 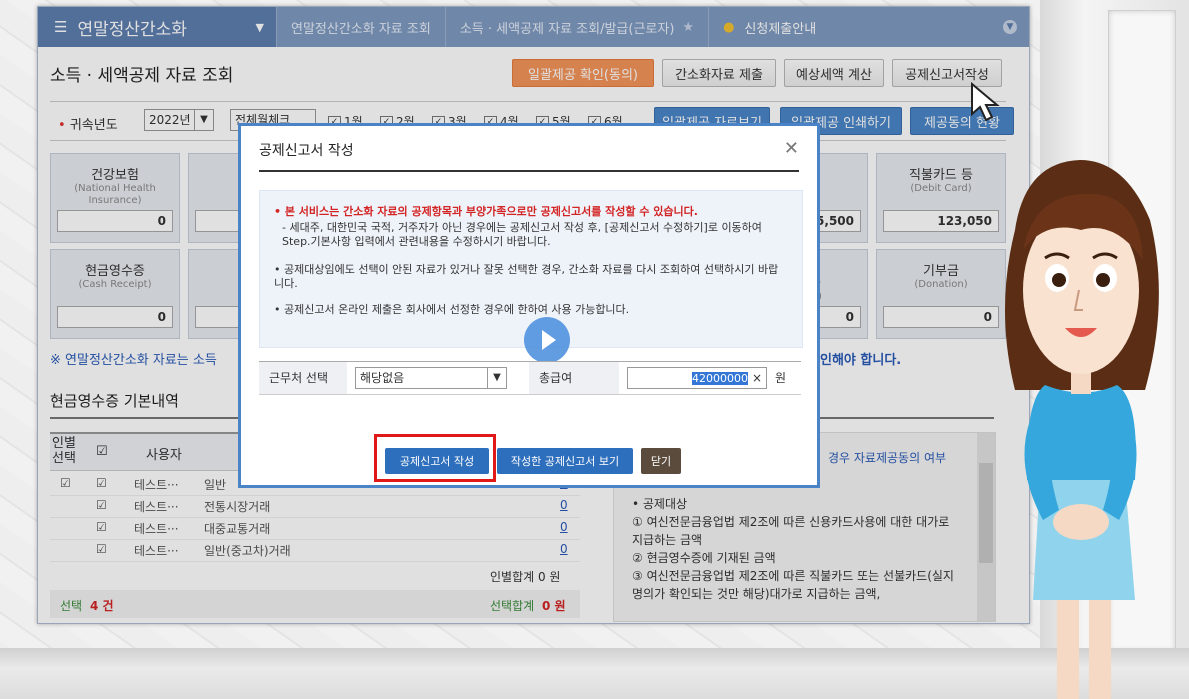 I want to click on character-body, so click(x=1080, y=456).